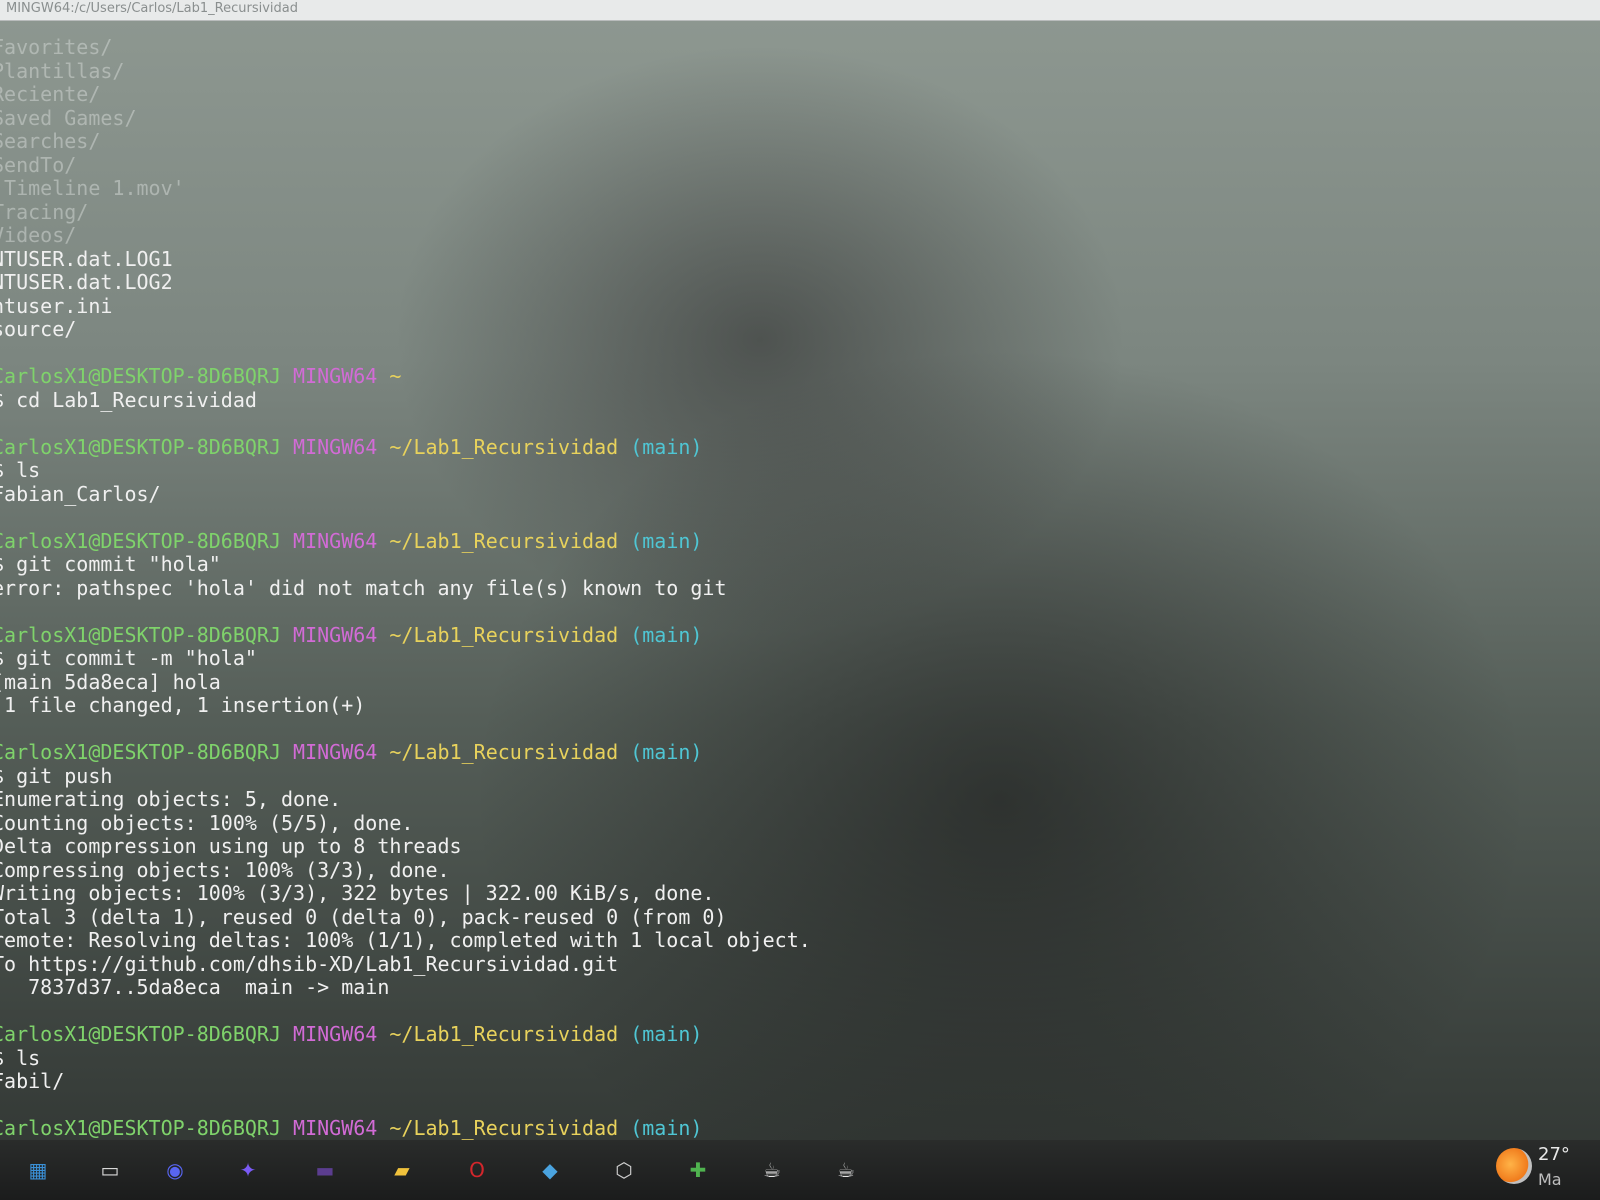  Describe the element at coordinates (1554, 1154) in the screenshot. I see `weather-temperature: 27°` at that location.